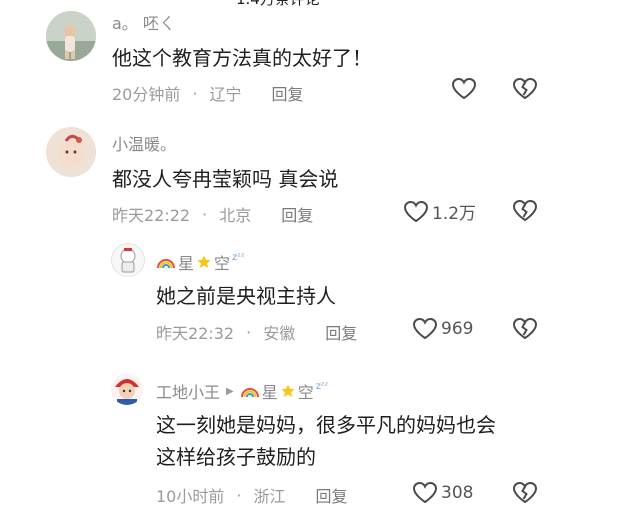 The image size is (636, 519). What do you see at coordinates (225, 179) in the screenshot?
I see `comment-text: 都没人夸冉莹颖吗 真会说` at bounding box center [225, 179].